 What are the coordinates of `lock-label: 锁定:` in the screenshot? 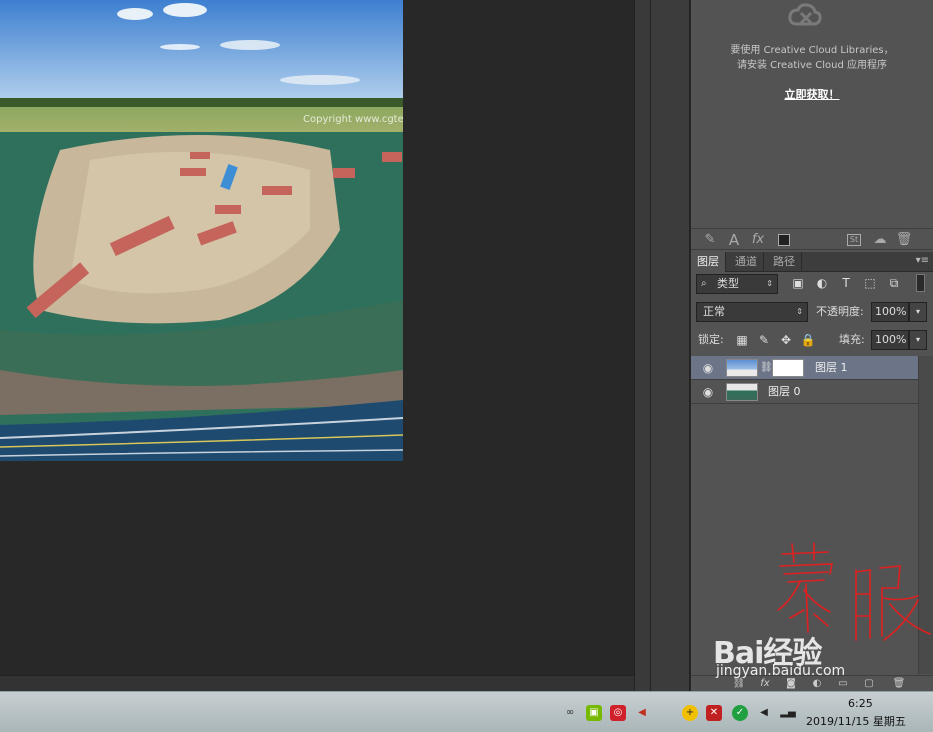 It's located at (711, 339).